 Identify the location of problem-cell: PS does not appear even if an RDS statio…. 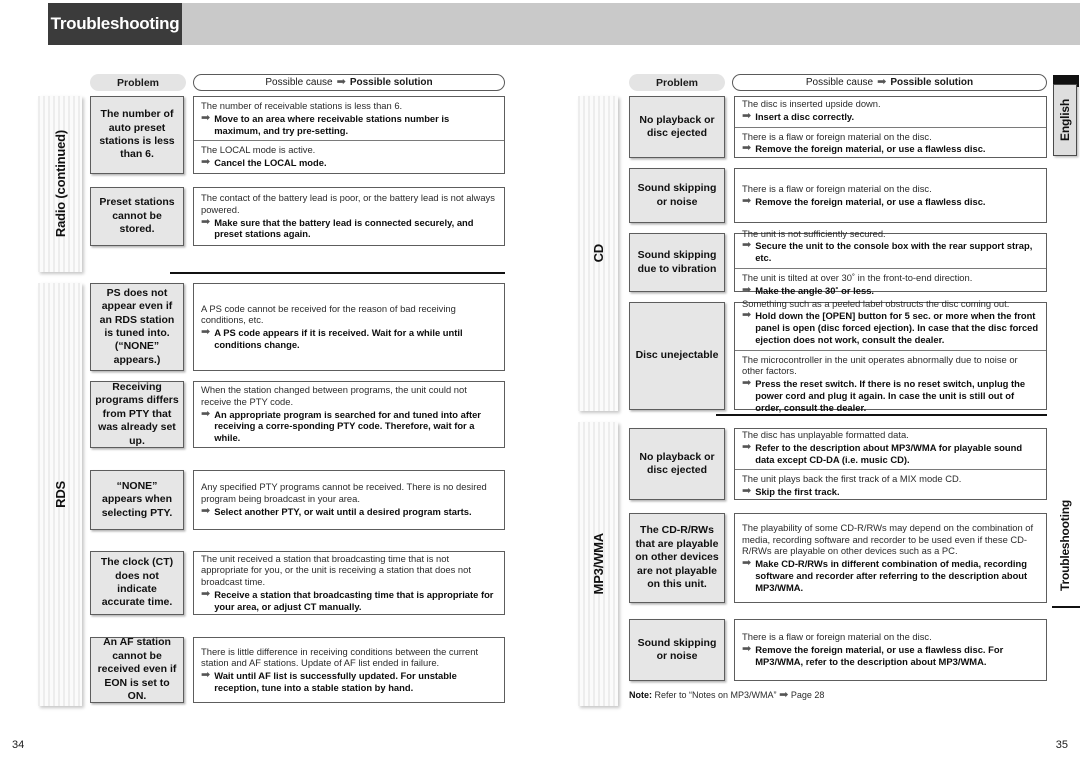
(137, 327).